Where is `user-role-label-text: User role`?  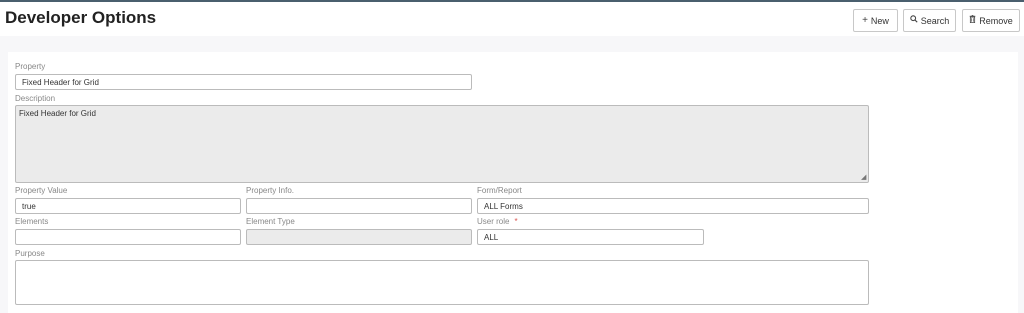 user-role-label-text: User role is located at coordinates (493, 221).